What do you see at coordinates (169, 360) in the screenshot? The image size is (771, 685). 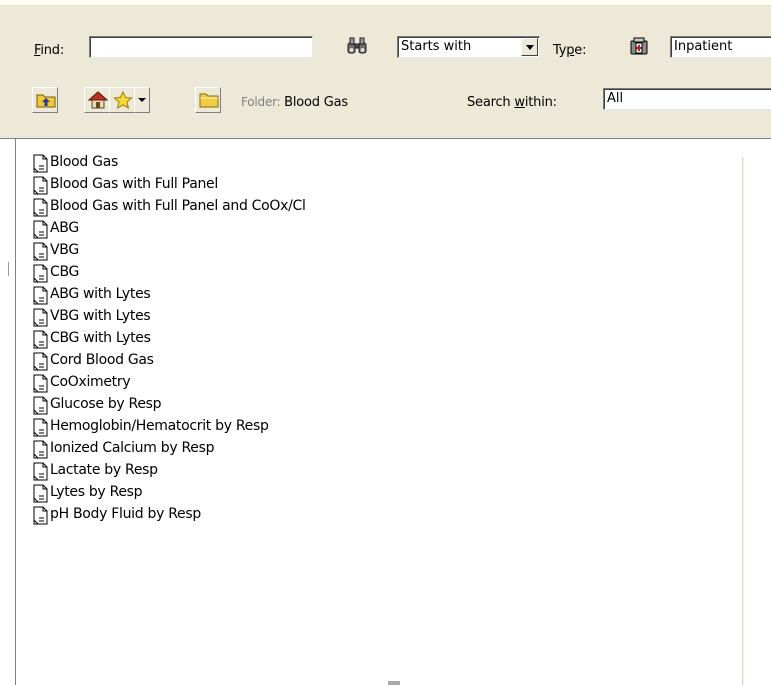 I see `list-item: Cord Blood Gas` at bounding box center [169, 360].